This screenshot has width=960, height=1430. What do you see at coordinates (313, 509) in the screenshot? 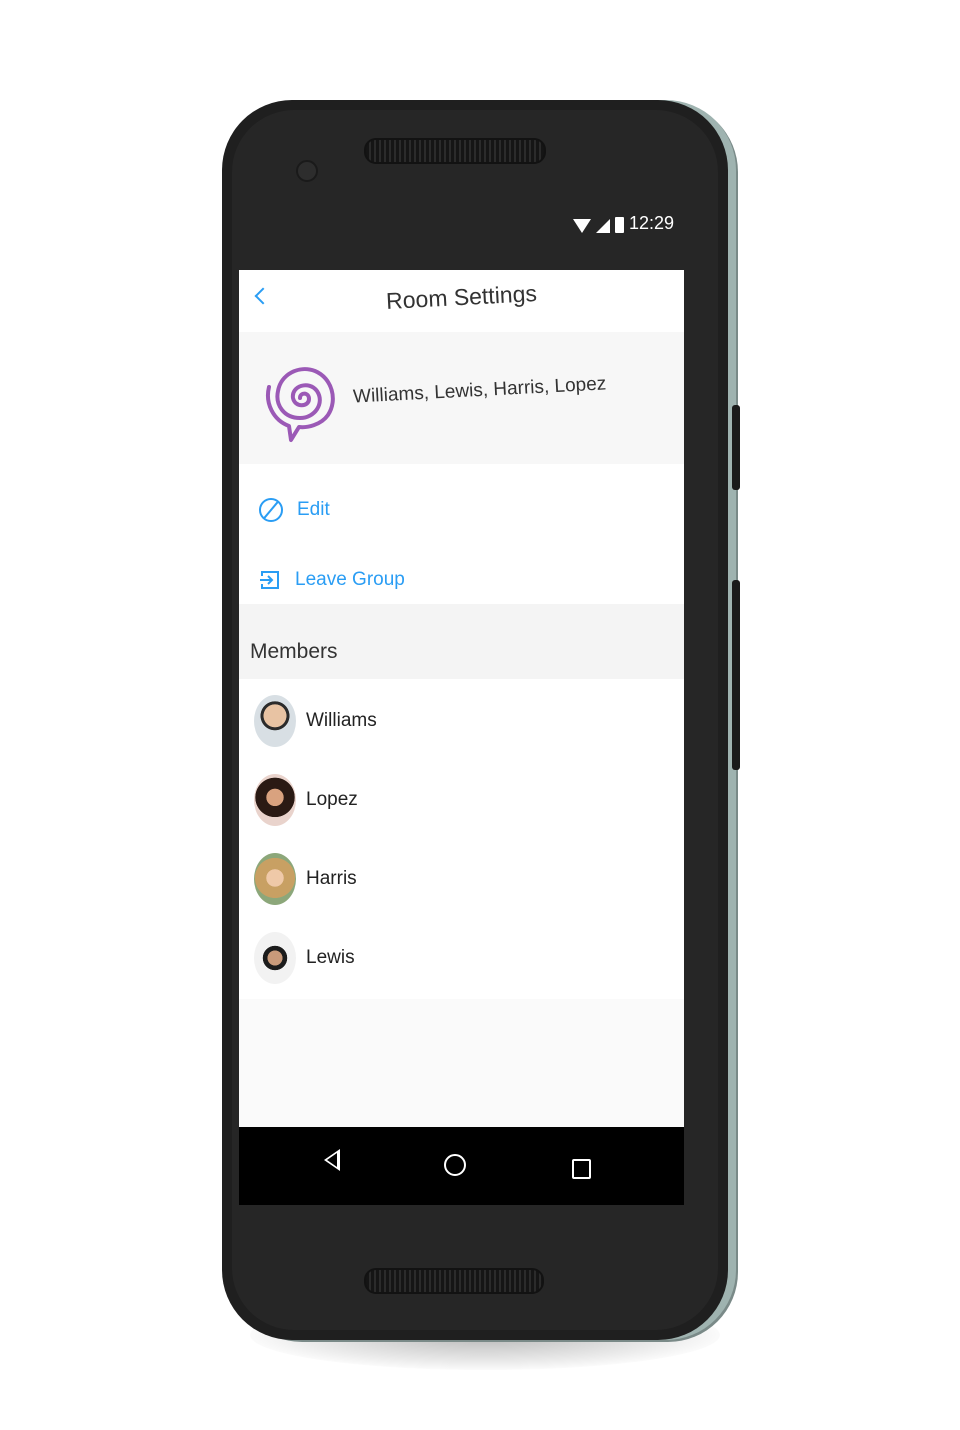
I see `edit-label: Edit` at bounding box center [313, 509].